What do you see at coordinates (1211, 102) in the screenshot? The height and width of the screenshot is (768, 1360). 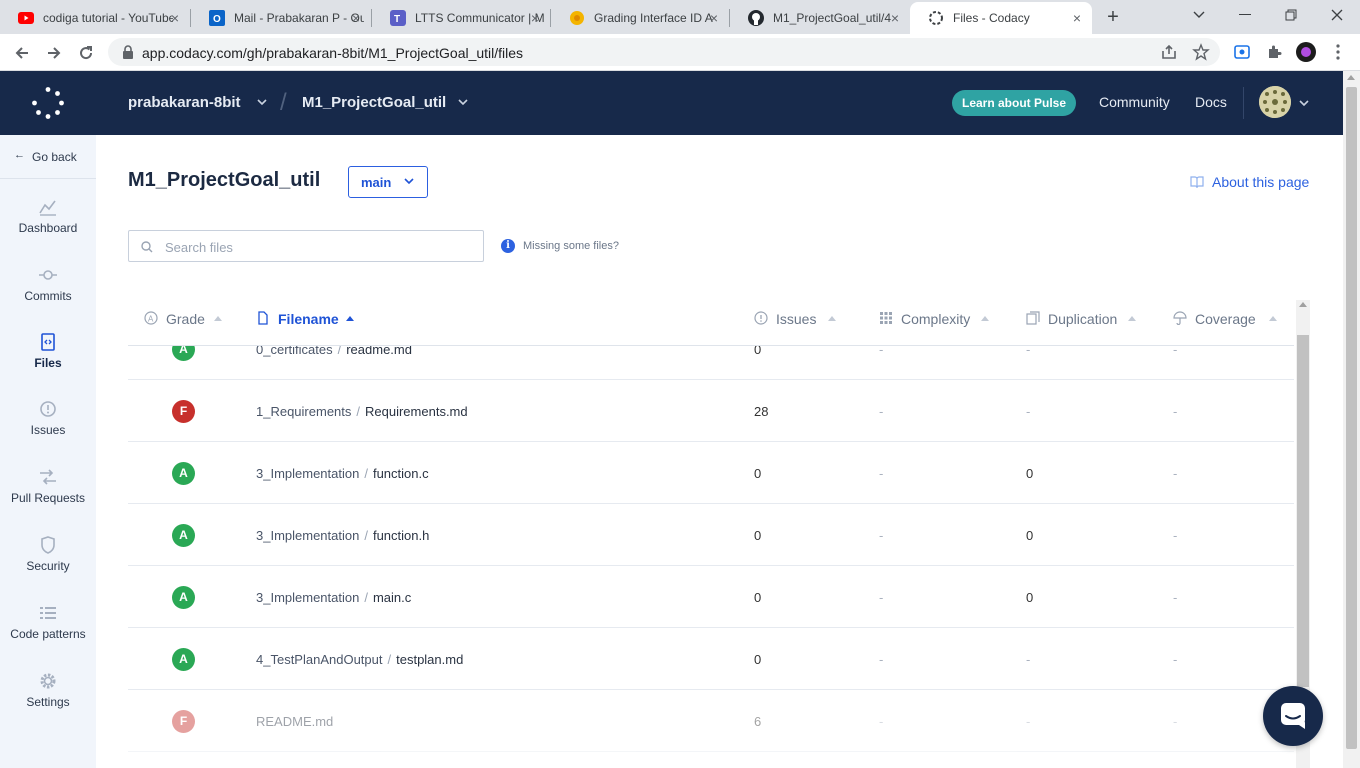 I see `docs-link: Docs` at bounding box center [1211, 102].